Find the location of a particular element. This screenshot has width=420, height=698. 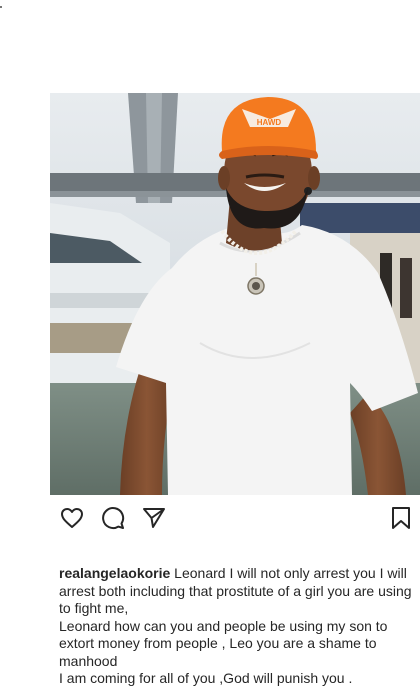

cap-logo-text: HAWD is located at coordinates (269, 122).